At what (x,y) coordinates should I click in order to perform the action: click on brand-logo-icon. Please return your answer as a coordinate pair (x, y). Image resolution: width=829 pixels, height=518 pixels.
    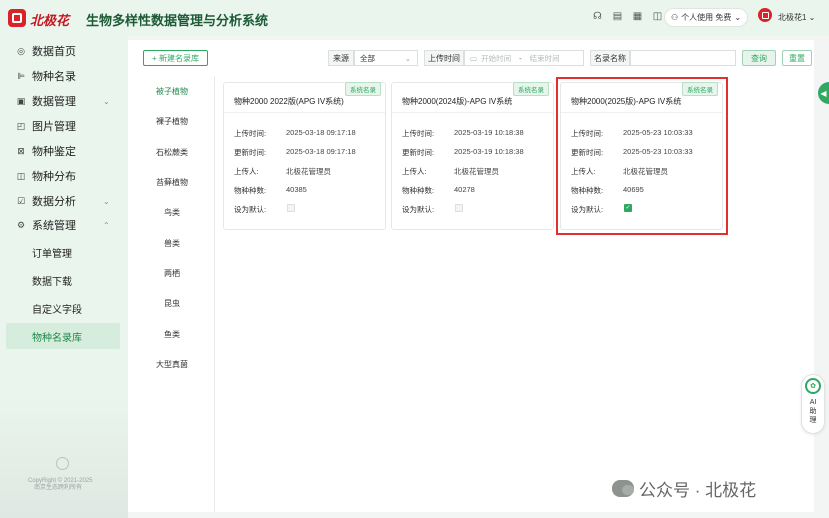
    Looking at the image, I should click on (17, 18).